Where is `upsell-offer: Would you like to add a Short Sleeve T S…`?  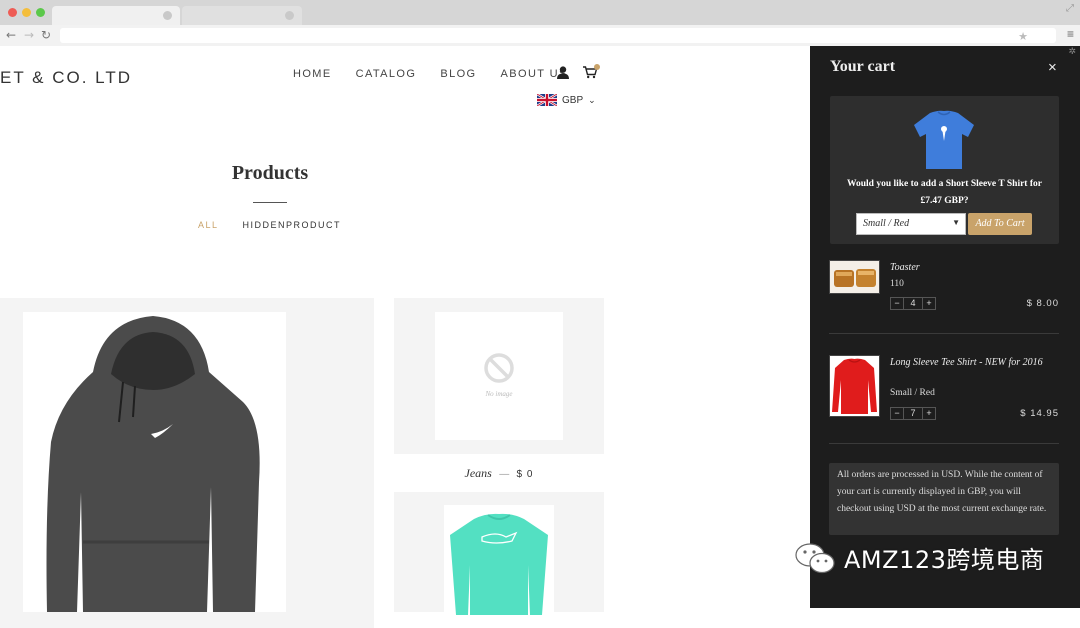 upsell-offer: Would you like to add a Short Sleeve T S… is located at coordinates (944, 170).